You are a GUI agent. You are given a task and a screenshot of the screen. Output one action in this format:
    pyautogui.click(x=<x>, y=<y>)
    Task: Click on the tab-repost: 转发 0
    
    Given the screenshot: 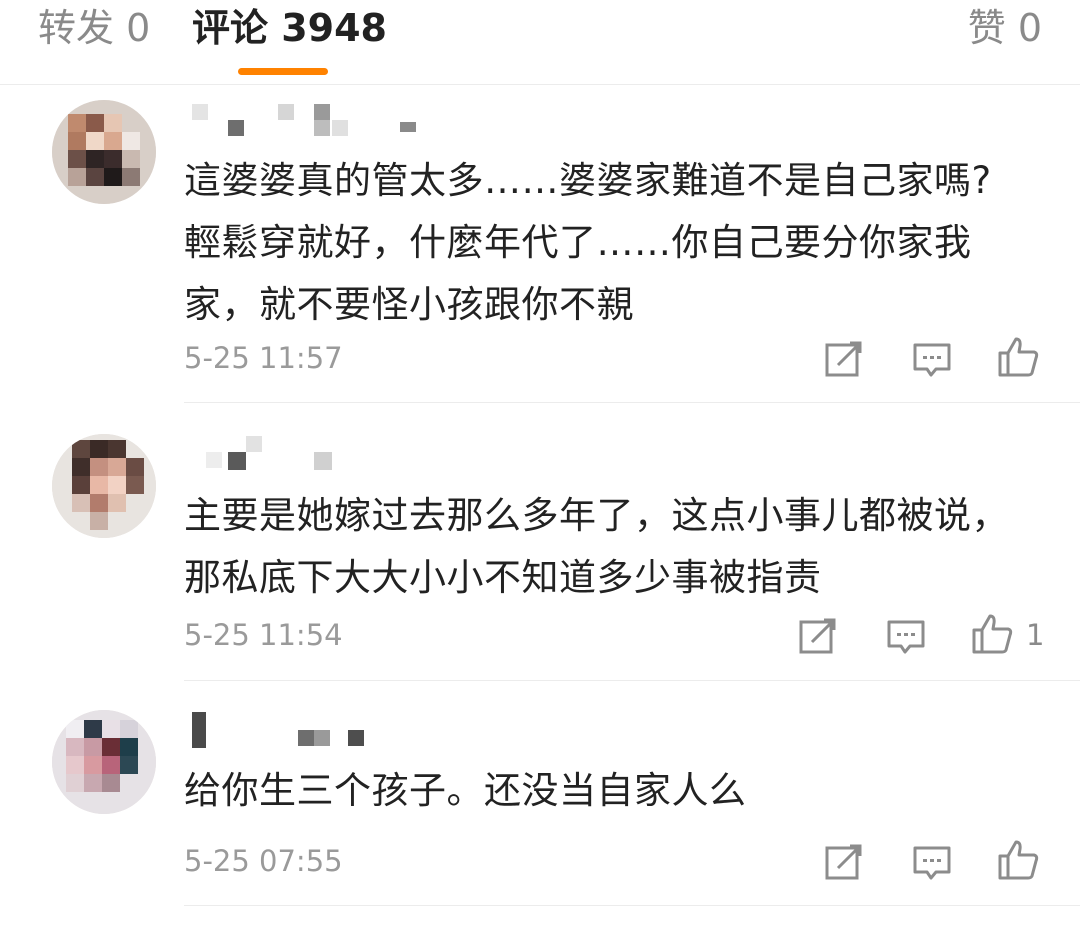 What is the action you would take?
    pyautogui.click(x=94, y=28)
    